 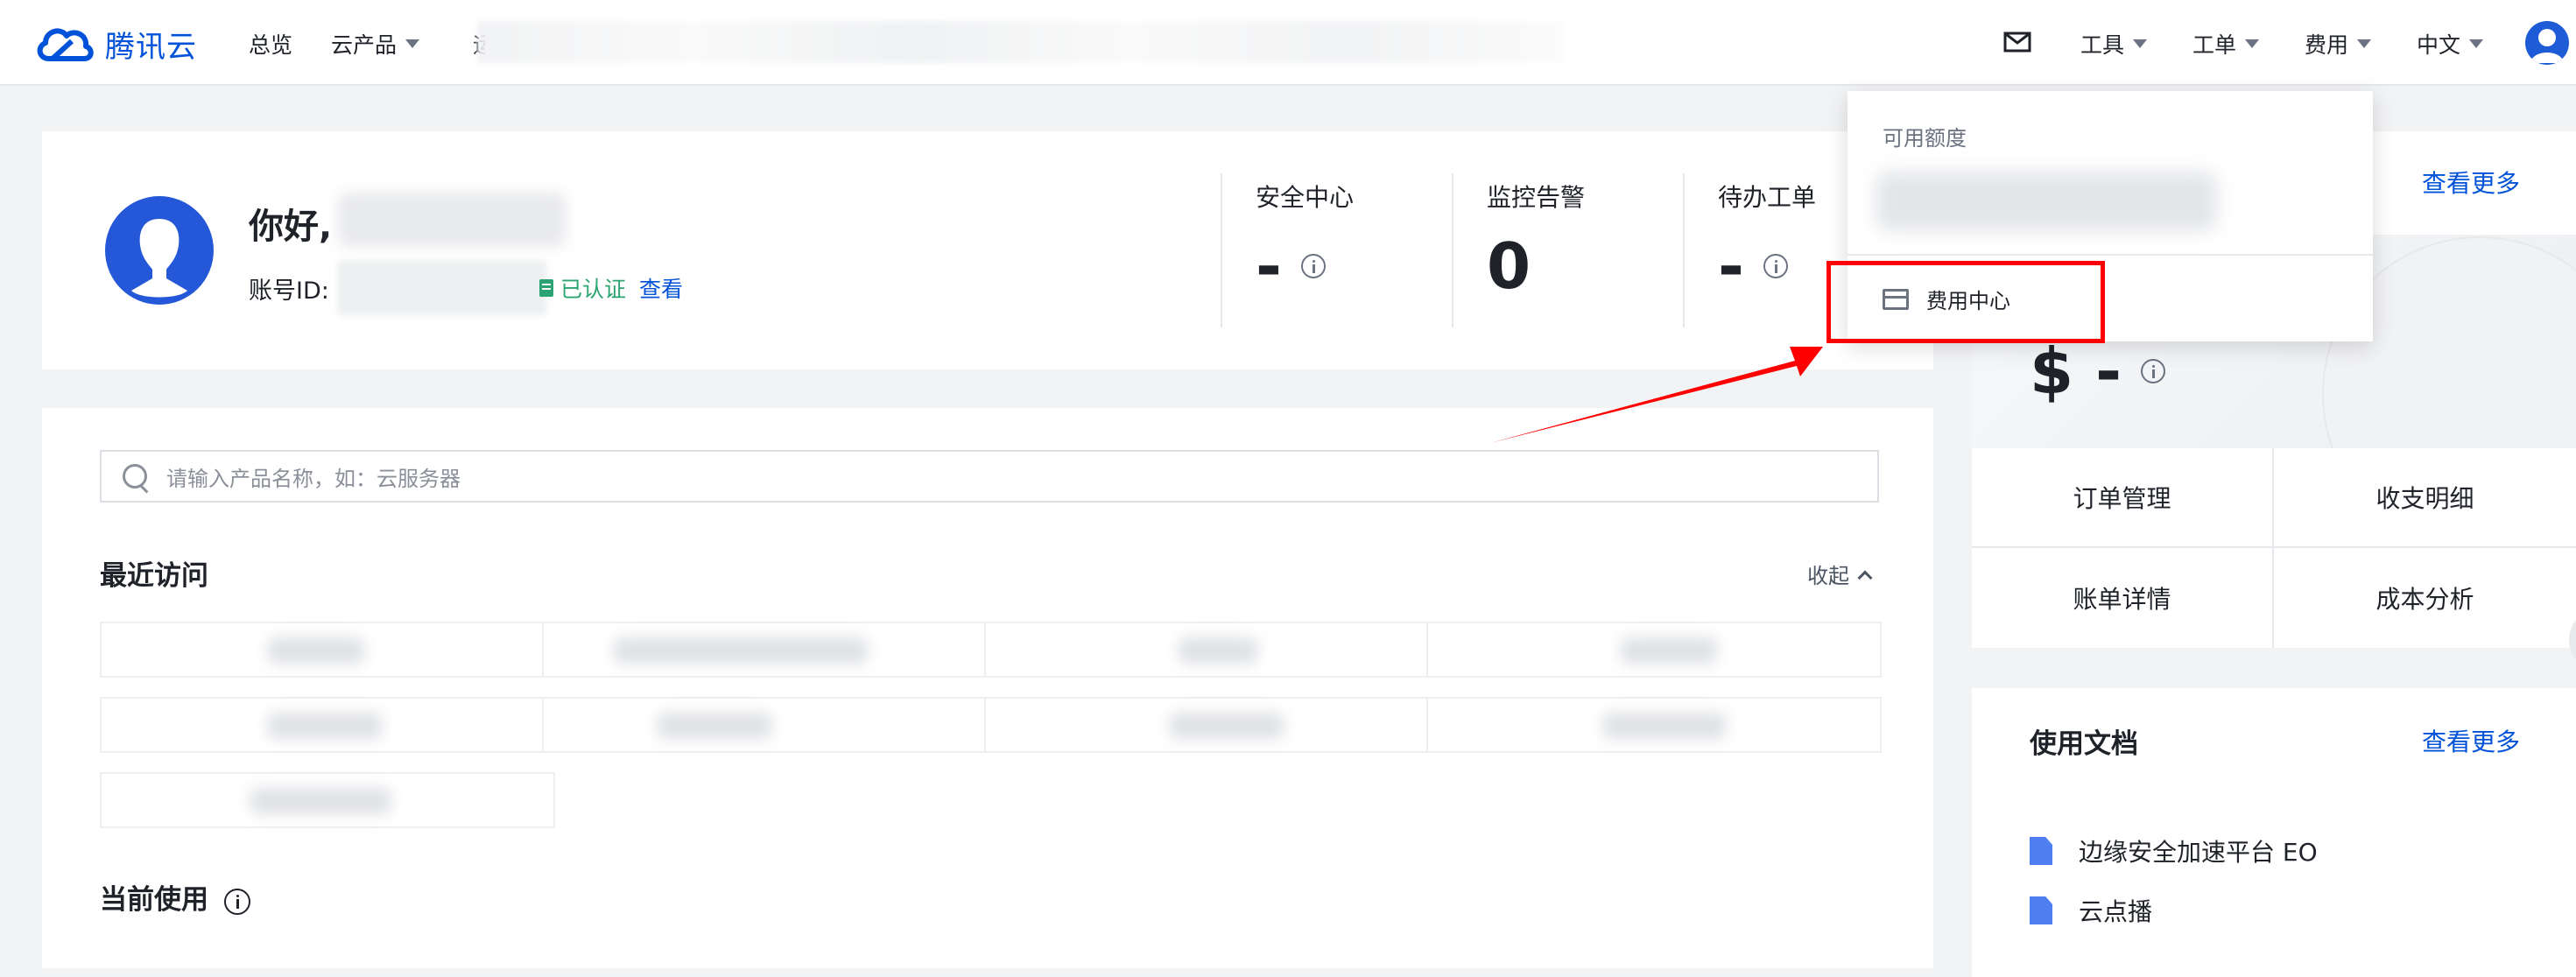 What do you see at coordinates (1536, 197) in the screenshot?
I see `stat-title: 监控告警` at bounding box center [1536, 197].